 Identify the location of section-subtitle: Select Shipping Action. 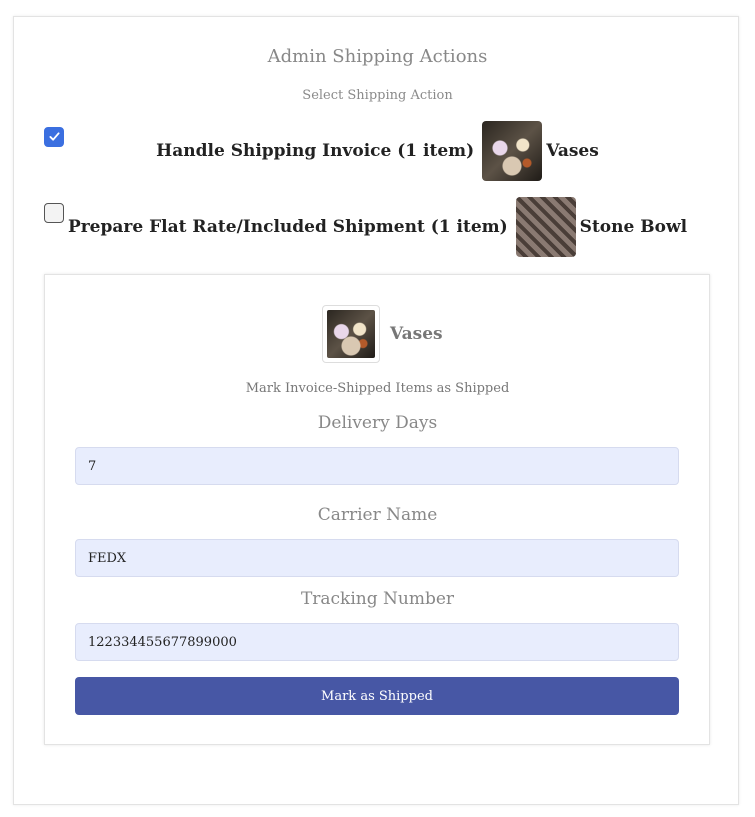
(377, 95).